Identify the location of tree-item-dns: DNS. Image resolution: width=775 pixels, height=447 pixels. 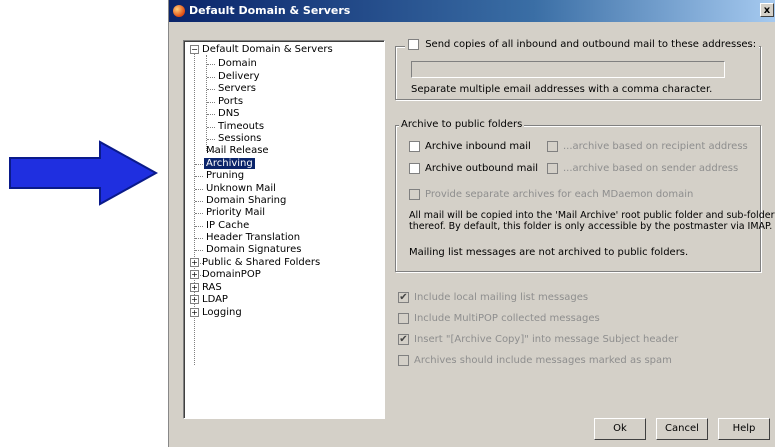
(229, 114).